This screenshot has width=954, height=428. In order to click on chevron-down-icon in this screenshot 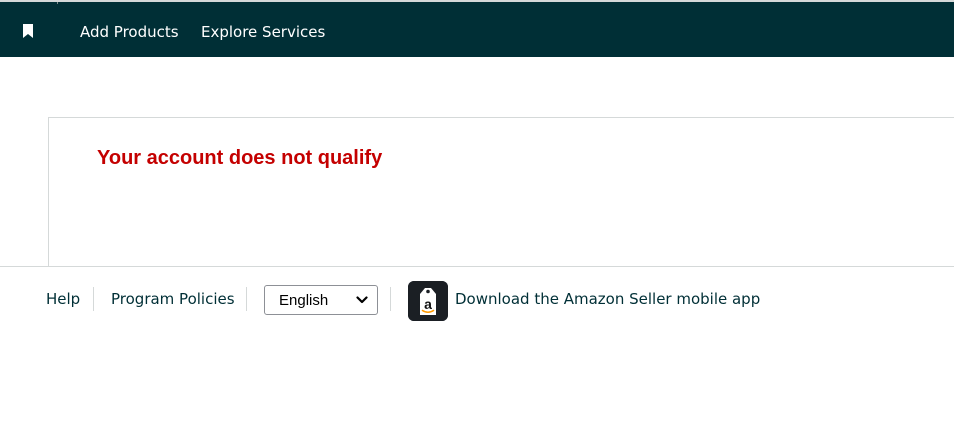, I will do `click(362, 300)`.